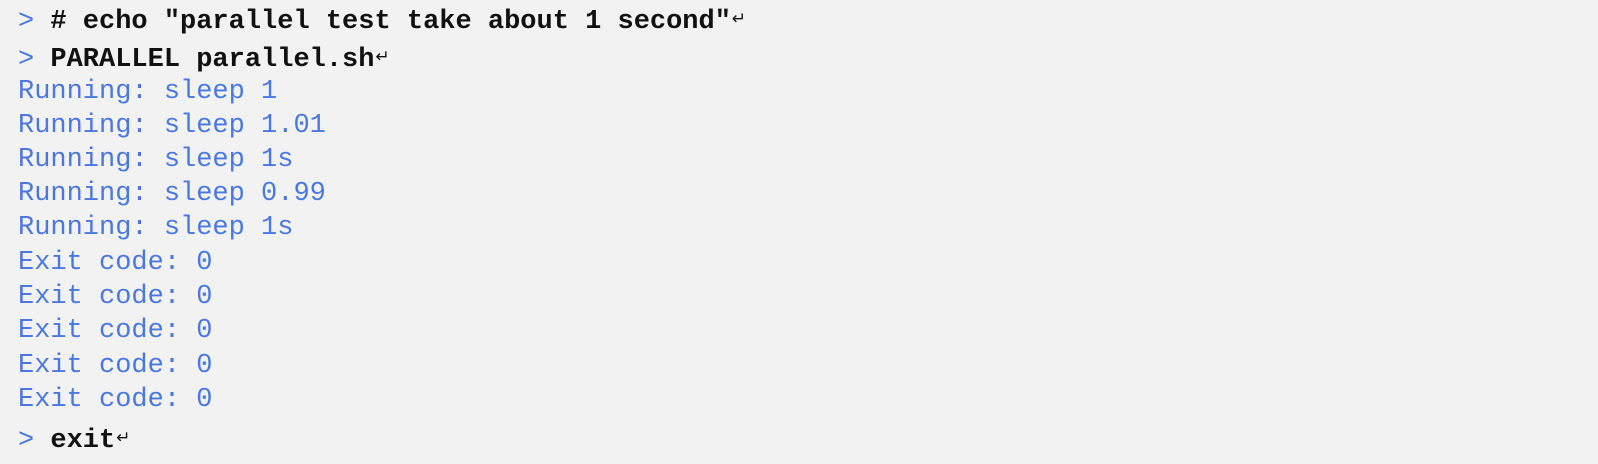 The width and height of the screenshot is (1598, 464). Describe the element at coordinates (172, 194) in the screenshot. I see `output-line: Running: sleep 0.99` at that location.